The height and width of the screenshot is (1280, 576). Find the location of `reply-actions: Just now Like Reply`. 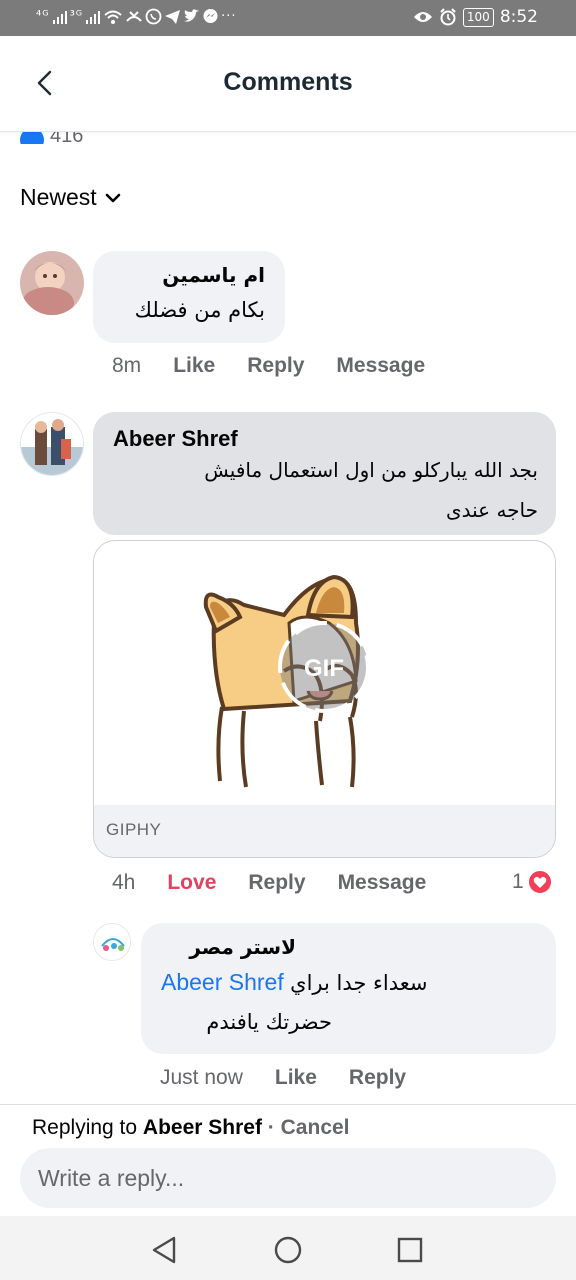

reply-actions: Just now Like Reply is located at coordinates (283, 1078).